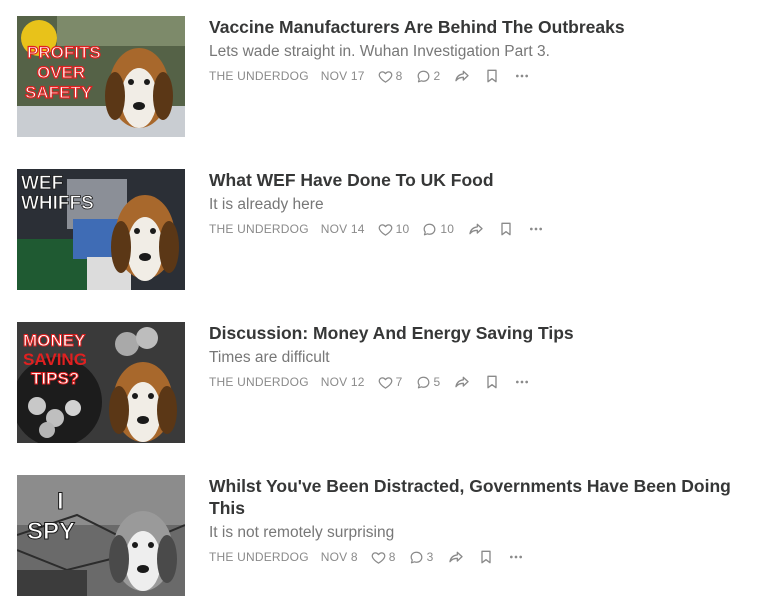 This screenshot has width=780, height=603. I want to click on comment-count: 3, so click(430, 557).